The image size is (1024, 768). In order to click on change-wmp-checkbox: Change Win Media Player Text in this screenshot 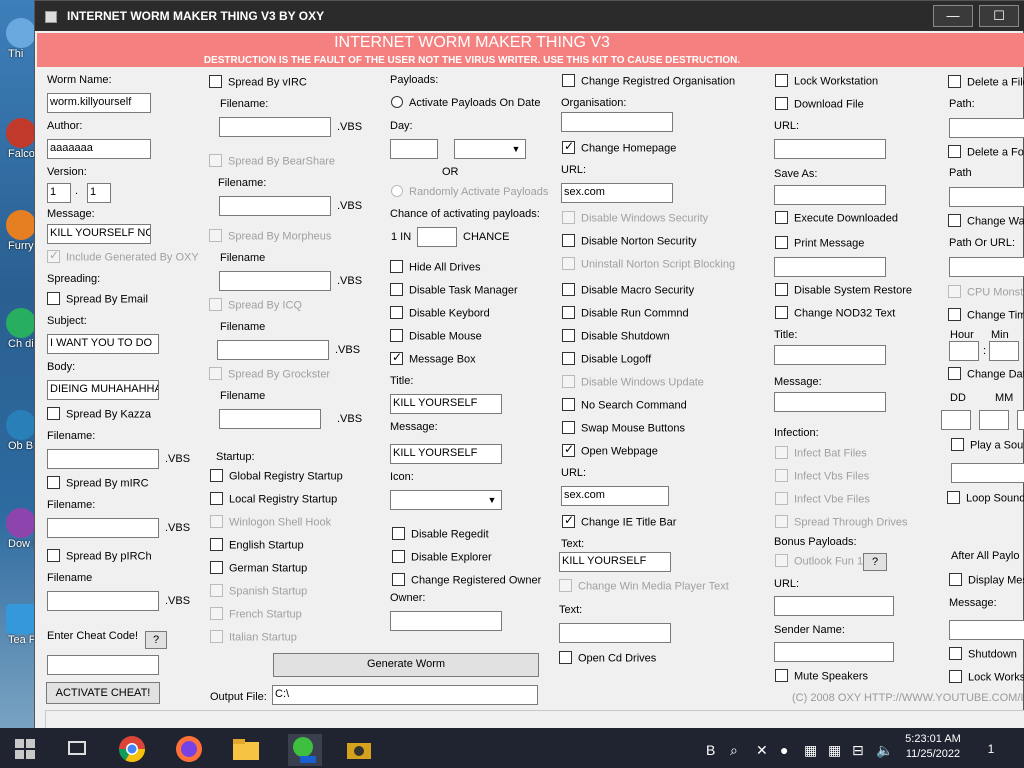, I will do `click(644, 586)`.